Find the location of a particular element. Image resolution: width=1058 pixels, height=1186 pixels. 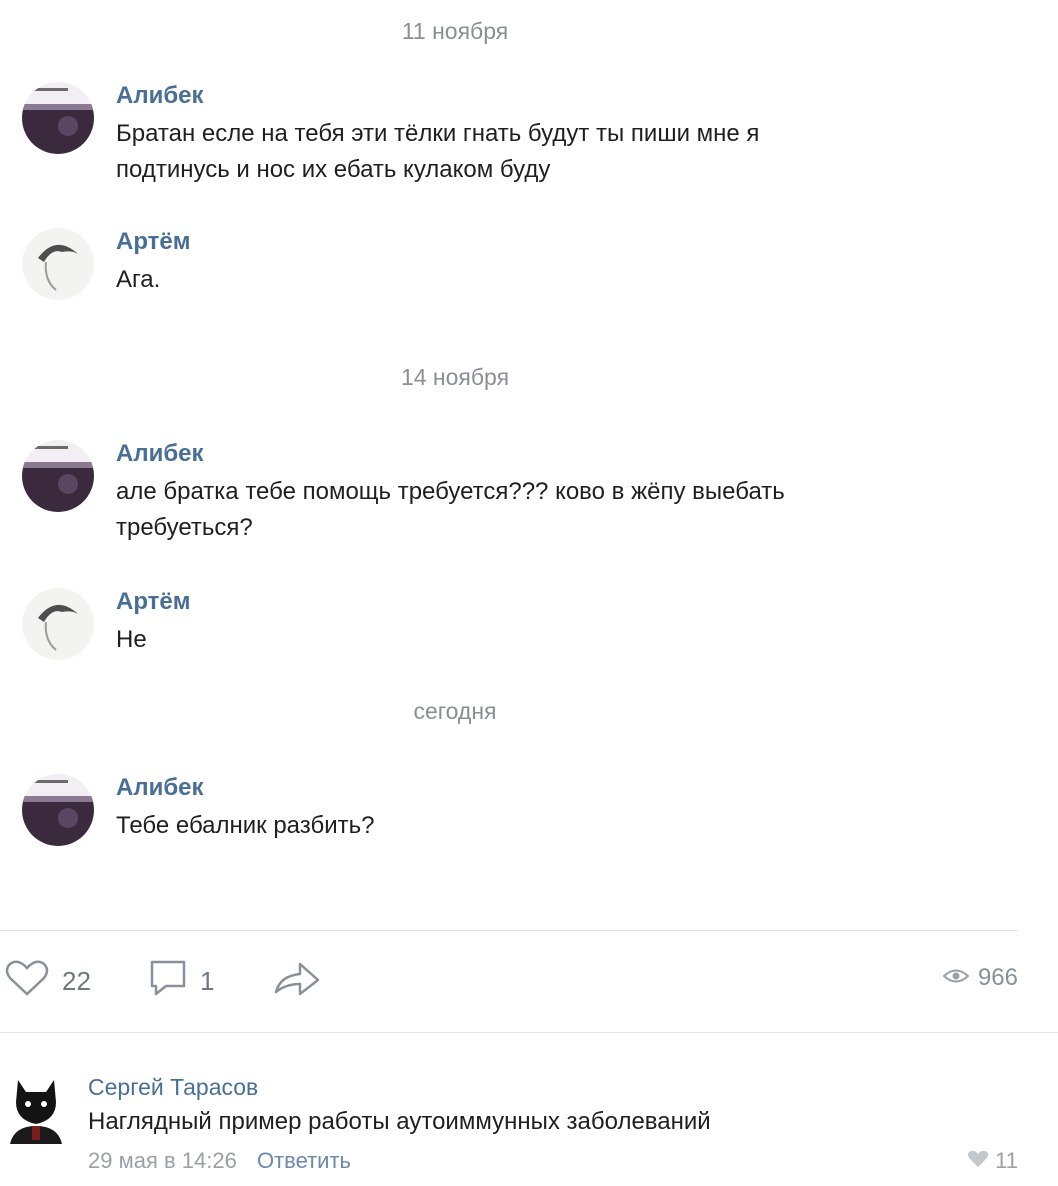

views-count: 966 is located at coordinates (997, 977).